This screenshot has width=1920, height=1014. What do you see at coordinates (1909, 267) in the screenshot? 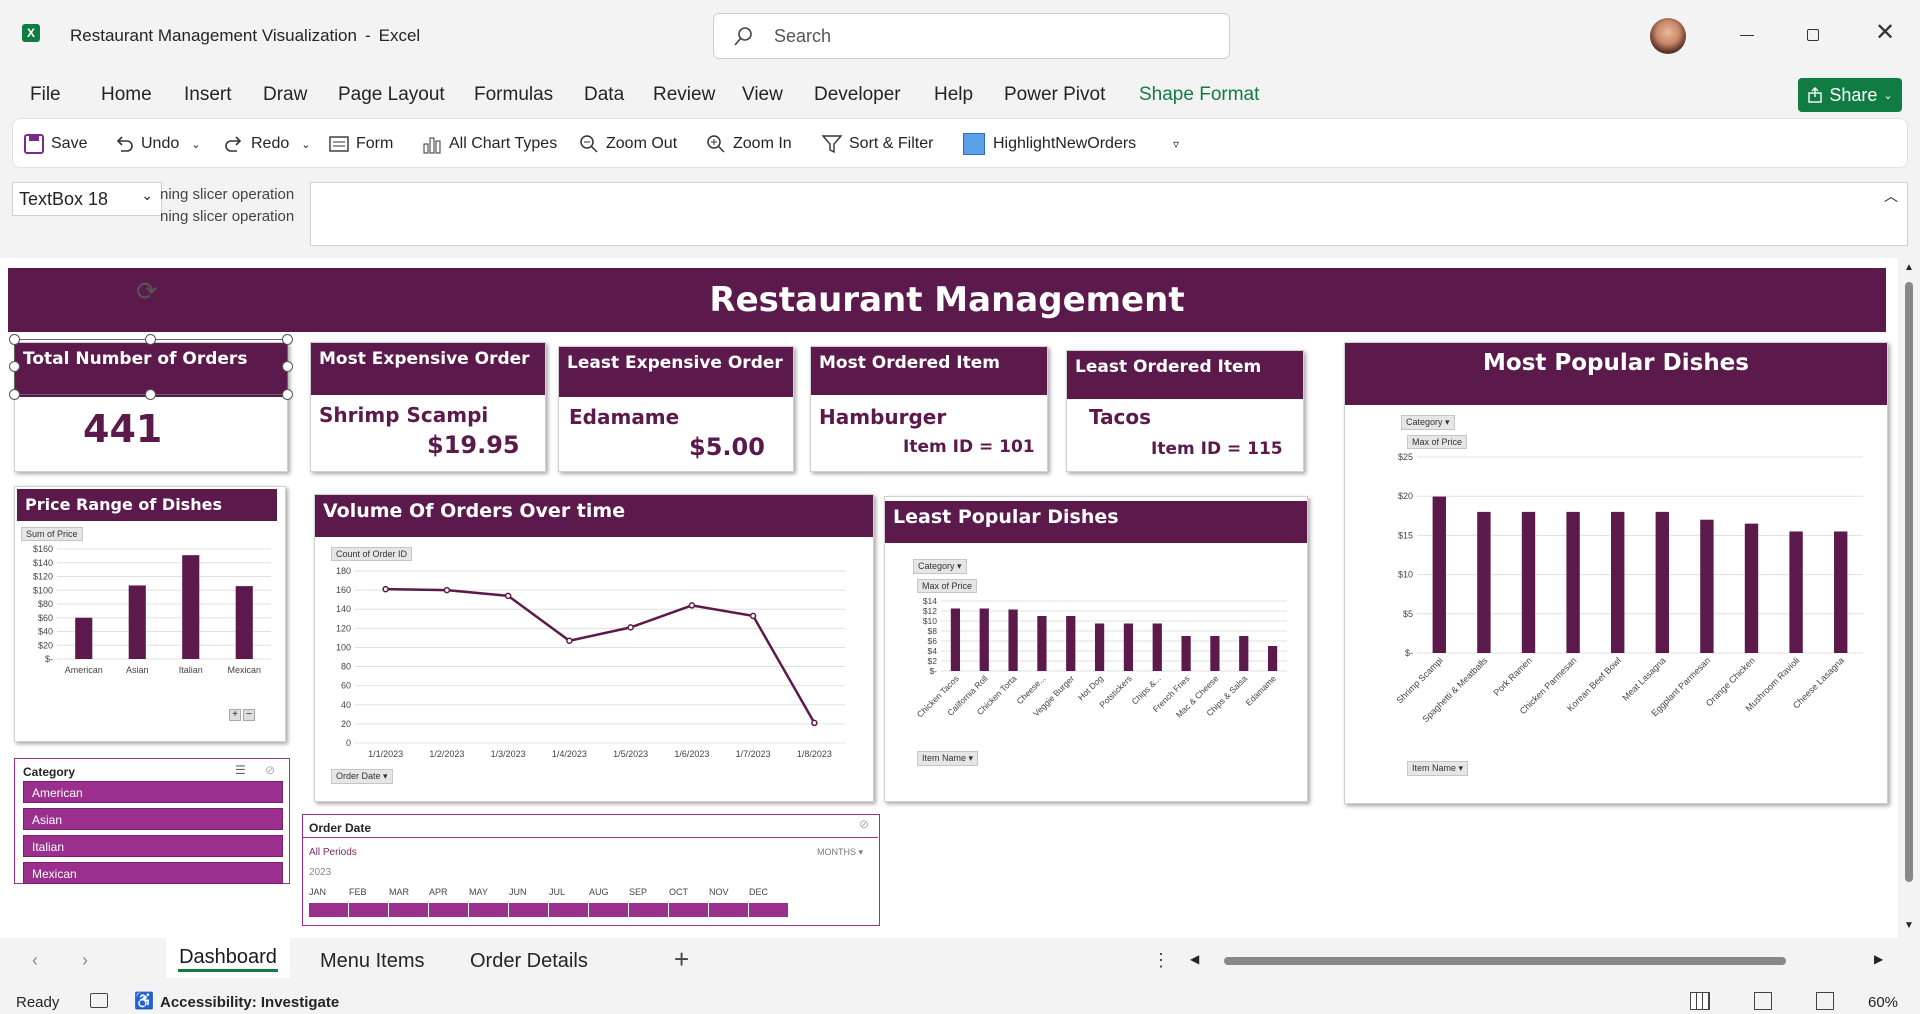
I see `scroll-up-icon: ▲` at bounding box center [1909, 267].